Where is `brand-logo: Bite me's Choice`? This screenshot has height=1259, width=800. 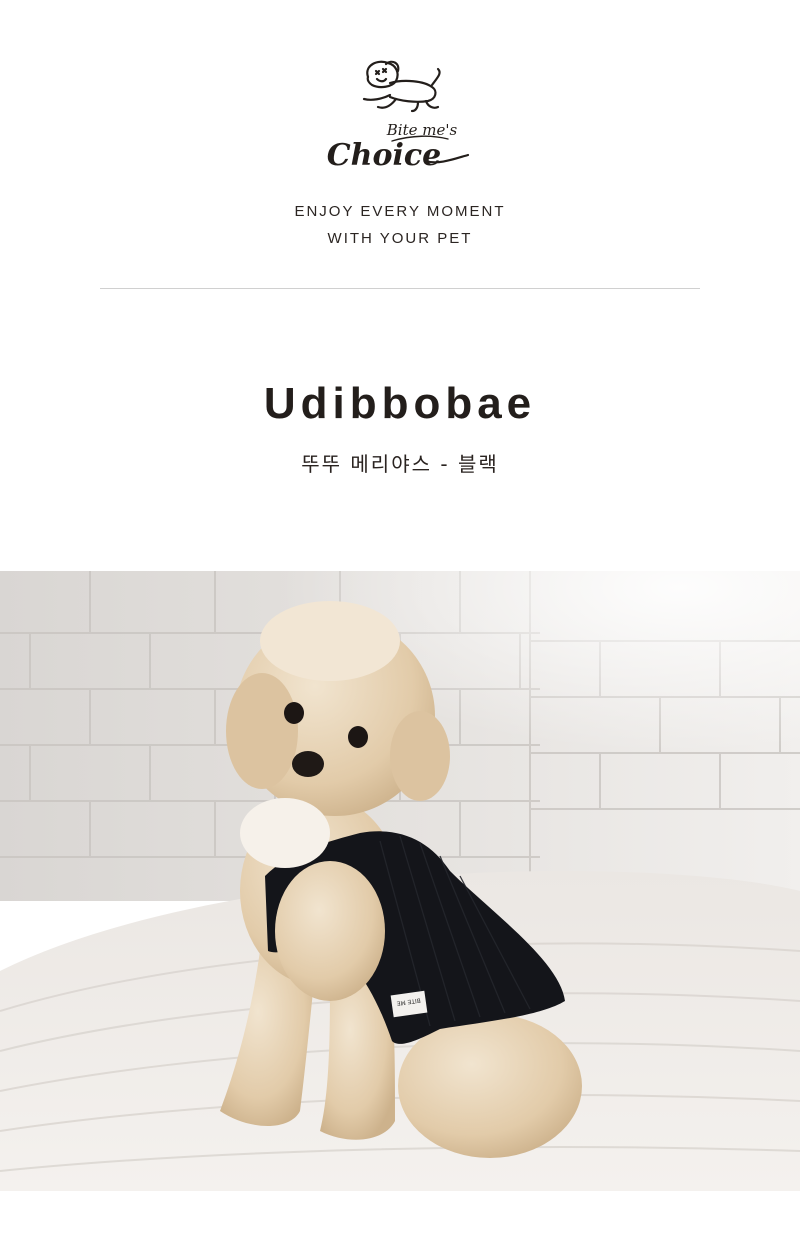
brand-logo: Bite me's Choice is located at coordinates (398, 116).